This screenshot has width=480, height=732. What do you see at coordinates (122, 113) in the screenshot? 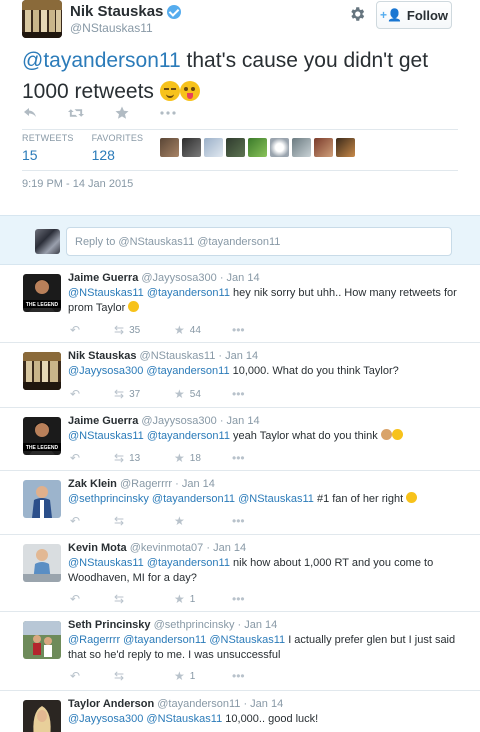
I see `favorite-star-icon` at bounding box center [122, 113].